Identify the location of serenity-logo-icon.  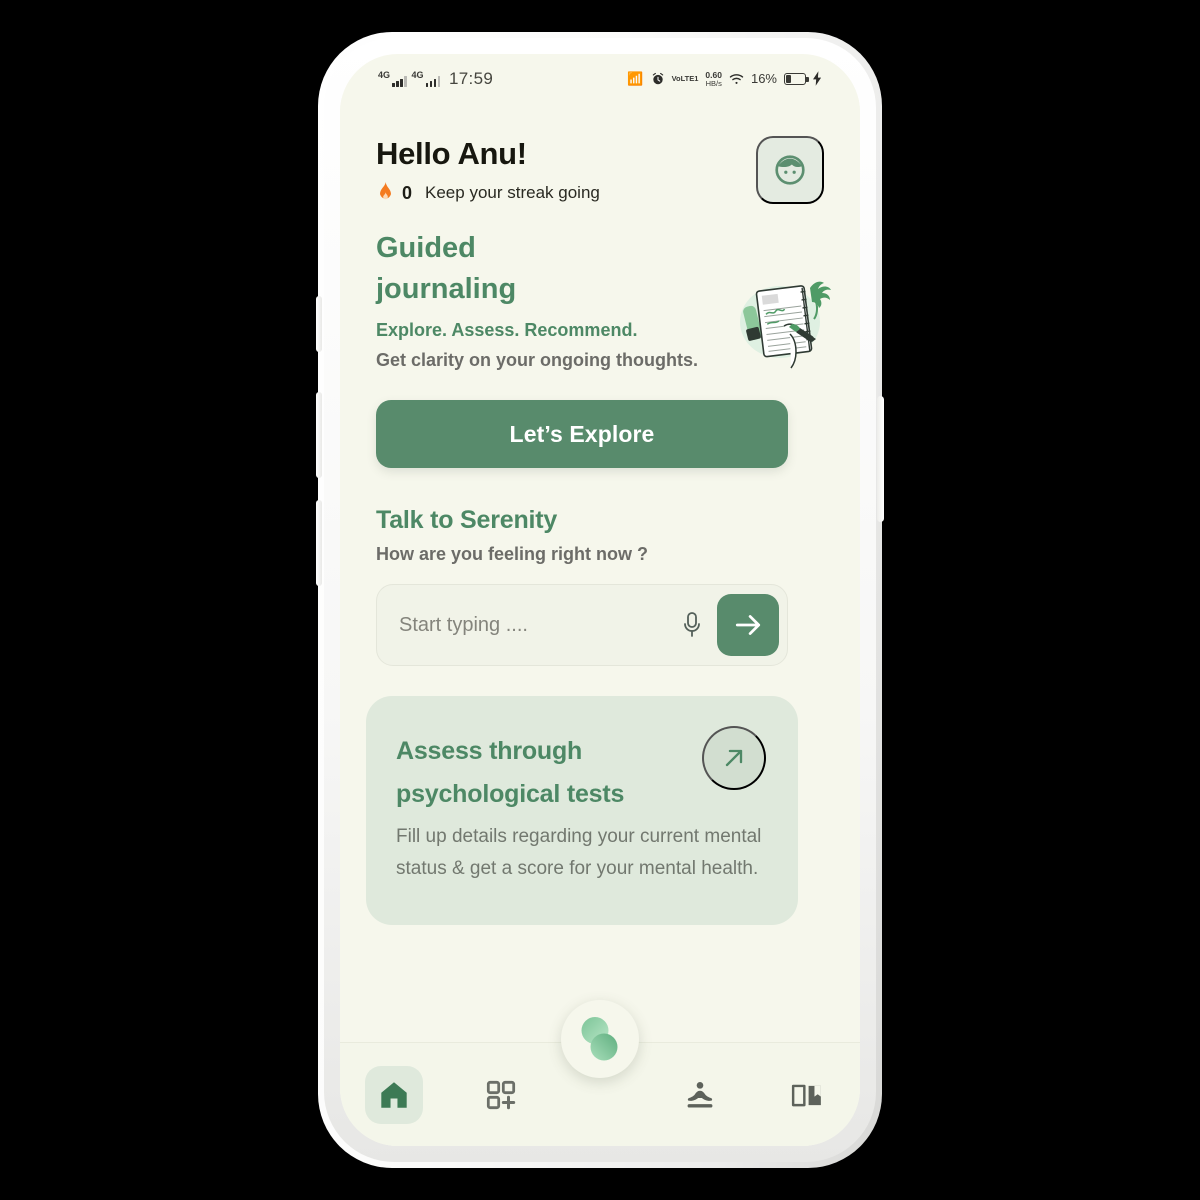
(599, 1039).